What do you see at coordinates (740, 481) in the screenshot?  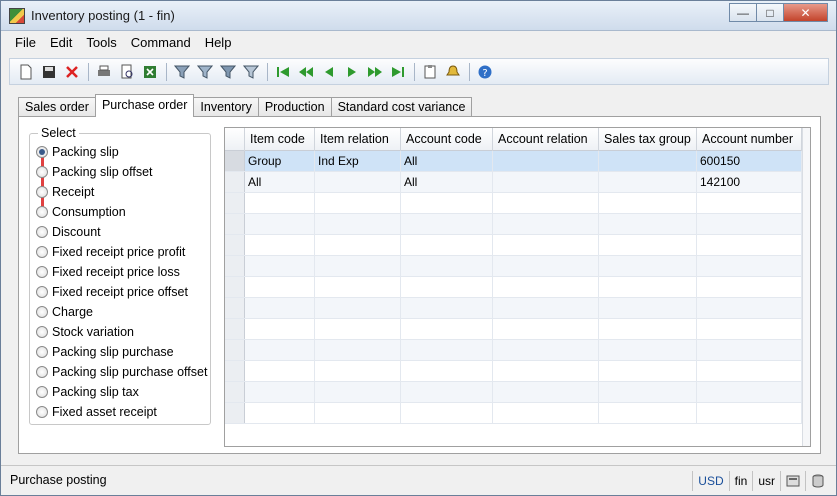 I see `company-field: fin` at bounding box center [740, 481].